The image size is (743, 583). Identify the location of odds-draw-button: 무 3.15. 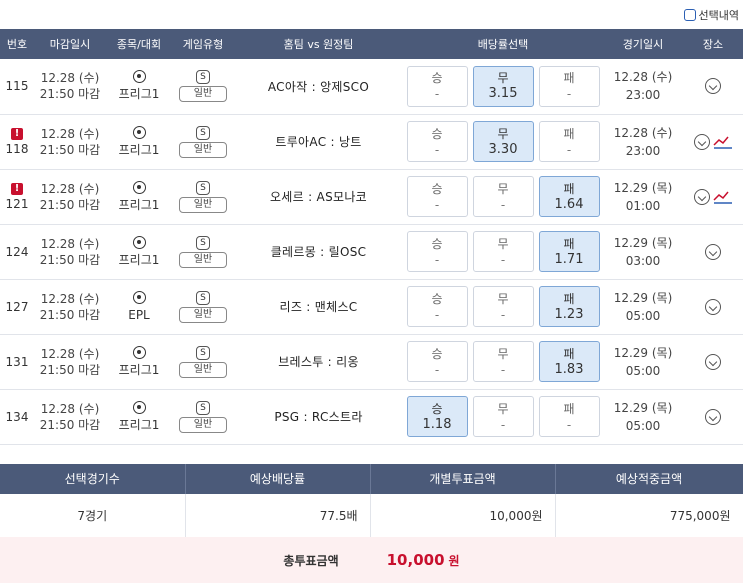
(503, 86).